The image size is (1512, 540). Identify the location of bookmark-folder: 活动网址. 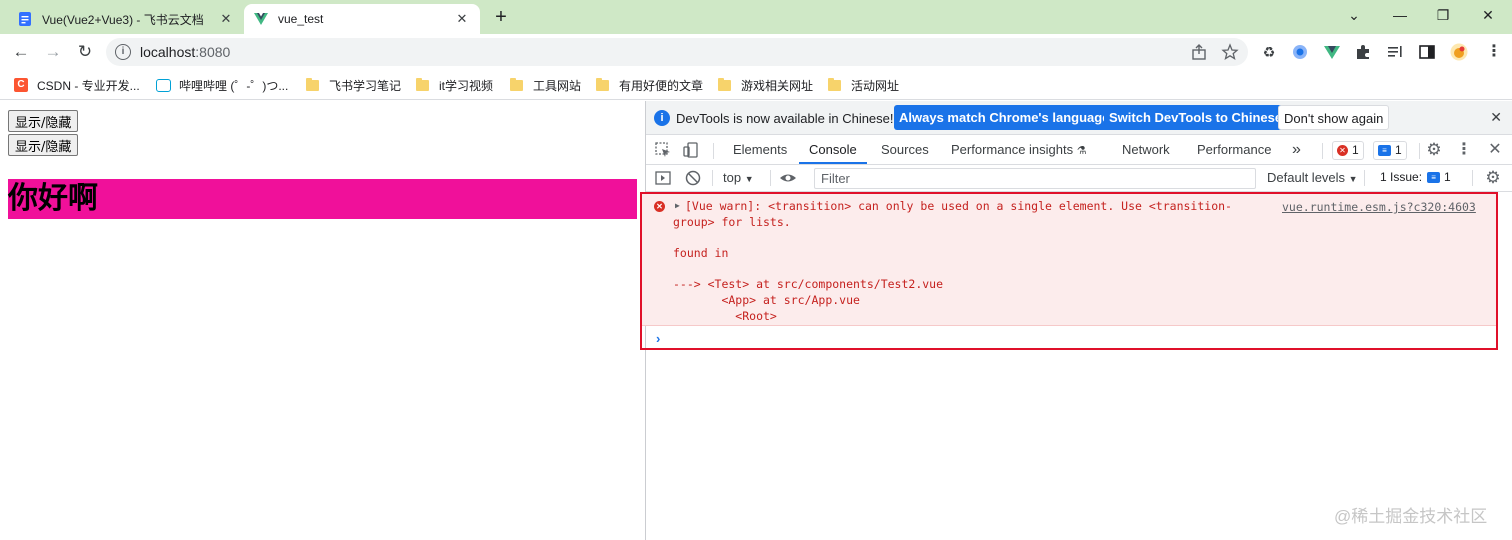
(863, 85).